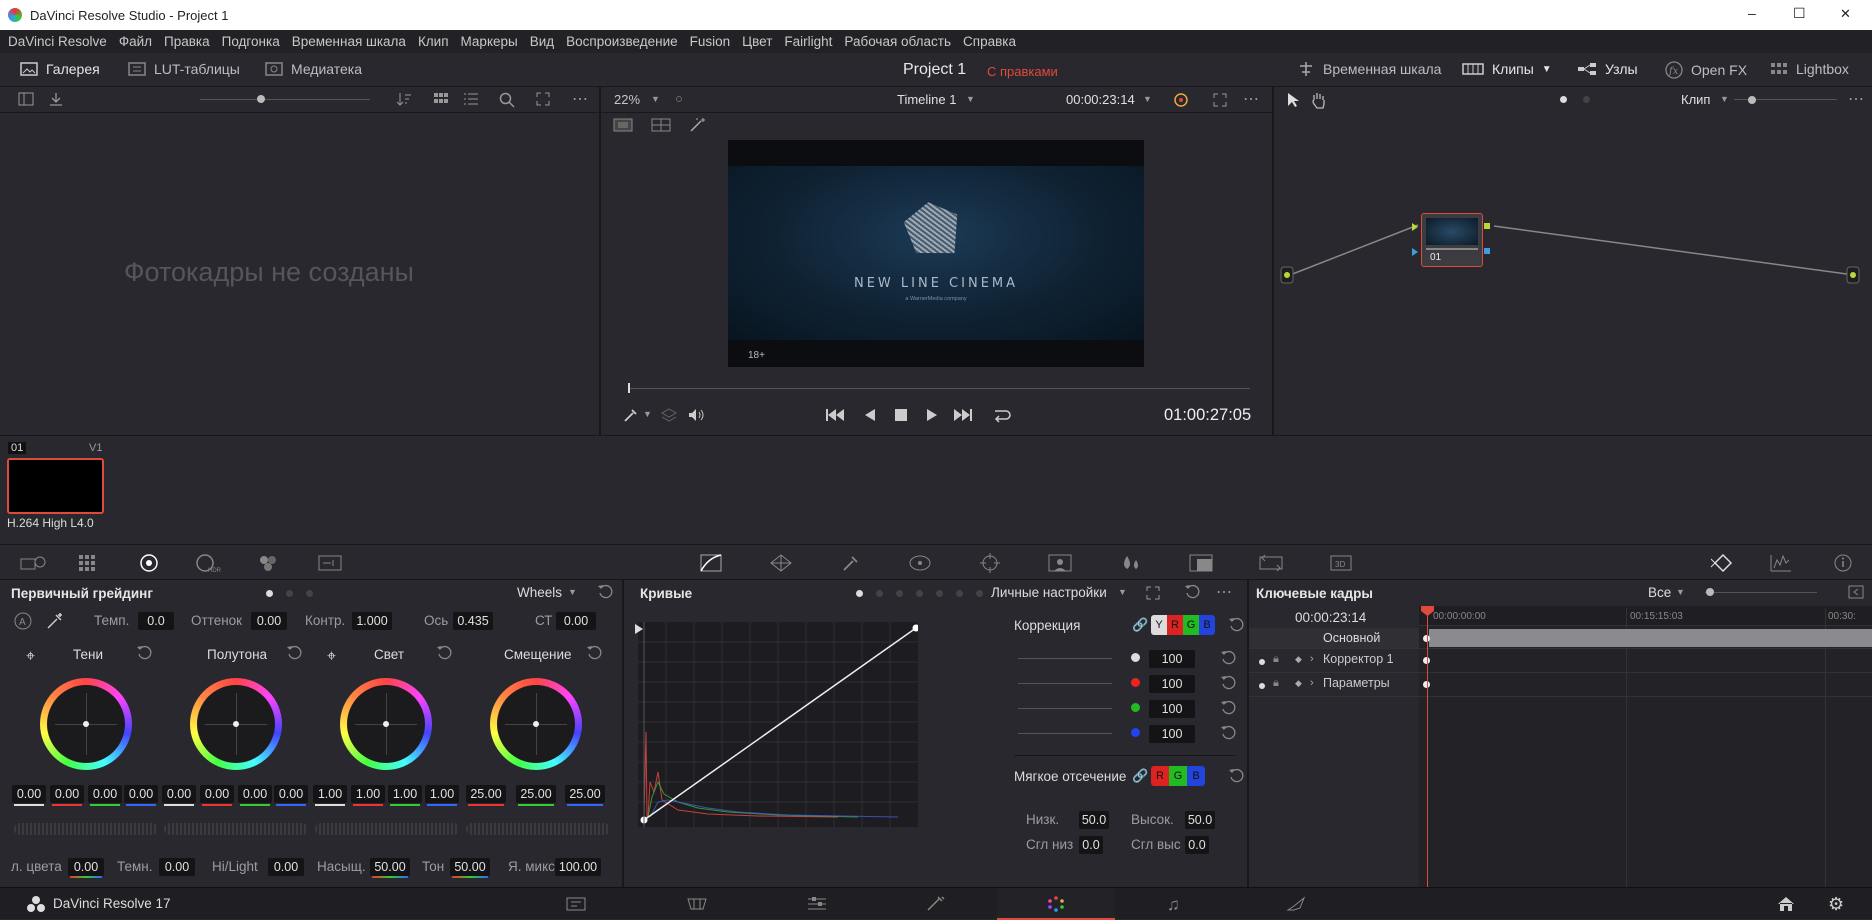  I want to click on deliver-page-icon, so click(1296, 904).